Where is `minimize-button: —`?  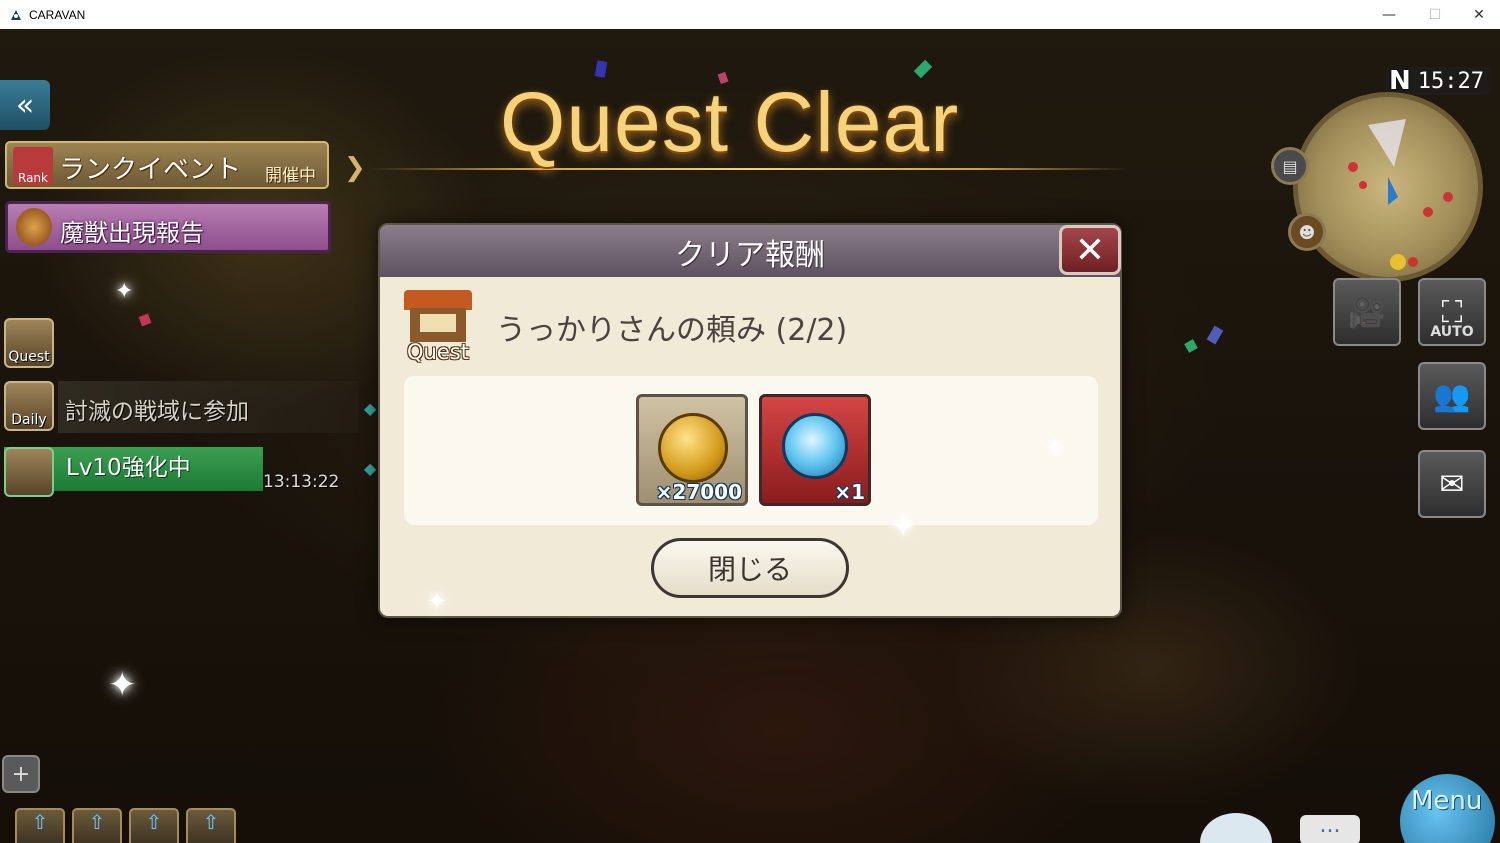 minimize-button: — is located at coordinates (1389, 14).